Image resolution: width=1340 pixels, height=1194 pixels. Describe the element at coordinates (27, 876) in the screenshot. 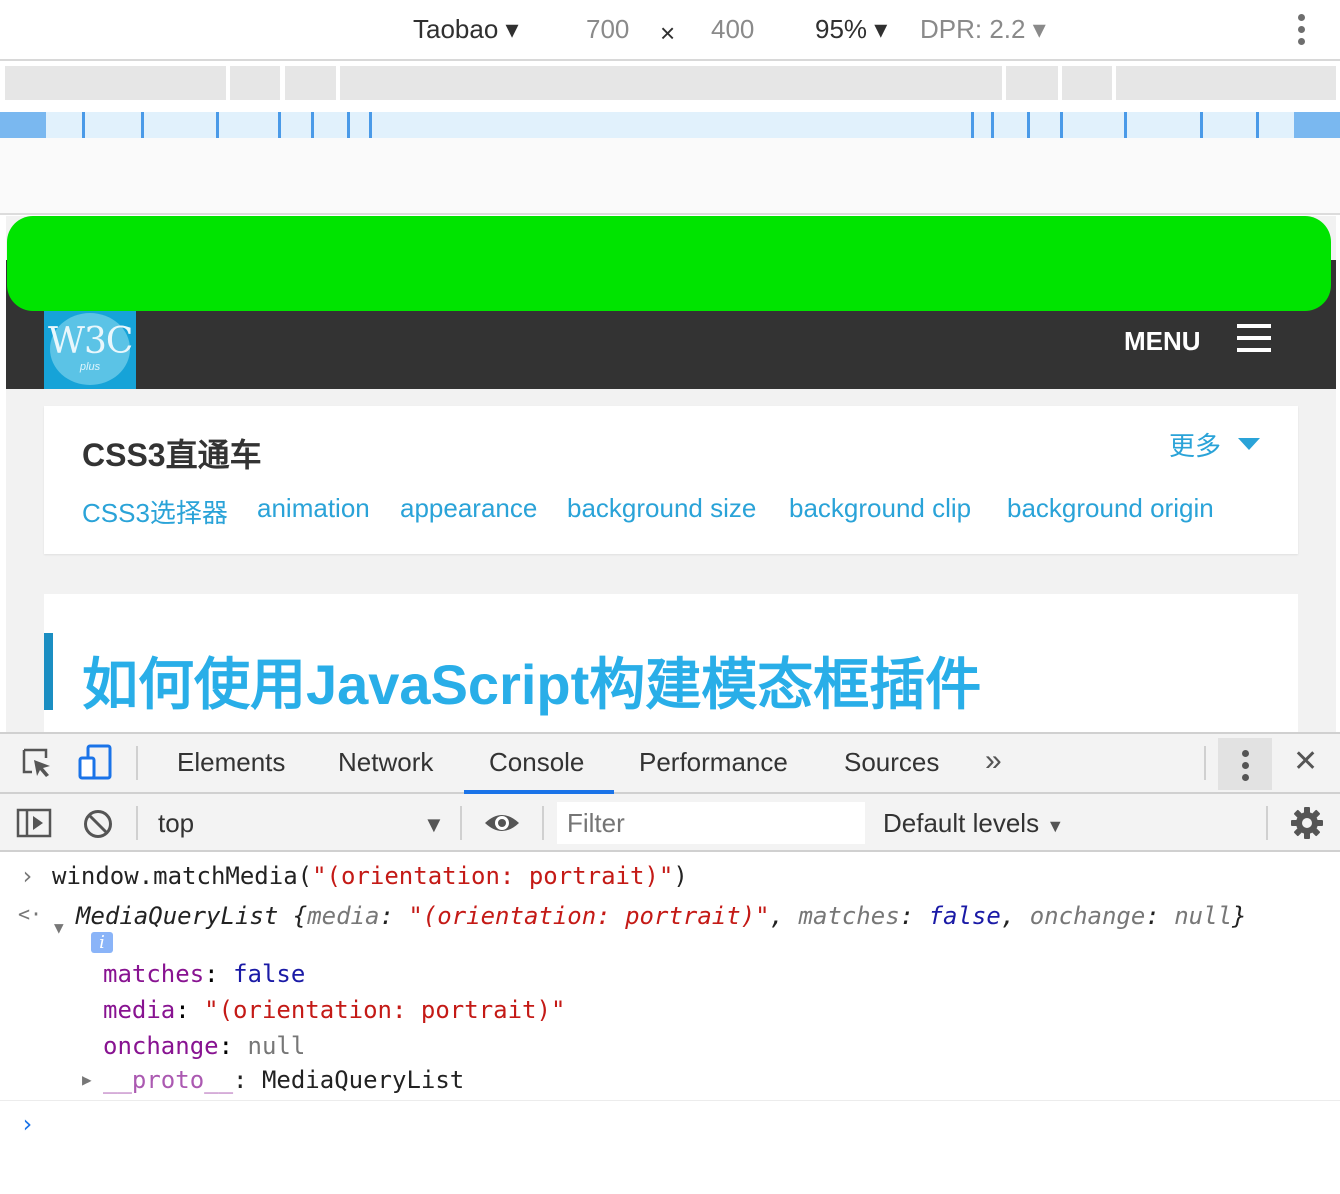

I see `input-prompt-icon: ›` at that location.